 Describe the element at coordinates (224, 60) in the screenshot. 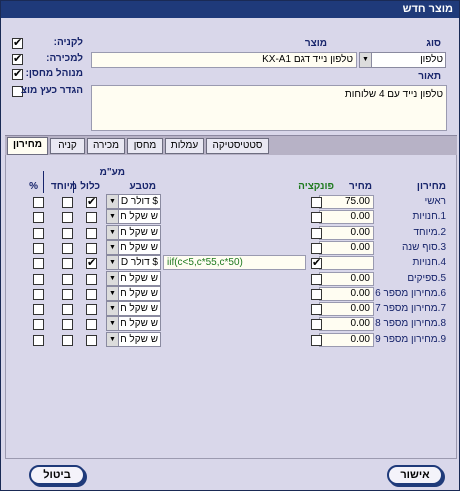

I see `product-name-field: טלפון נייד דגם KX-A1` at that location.